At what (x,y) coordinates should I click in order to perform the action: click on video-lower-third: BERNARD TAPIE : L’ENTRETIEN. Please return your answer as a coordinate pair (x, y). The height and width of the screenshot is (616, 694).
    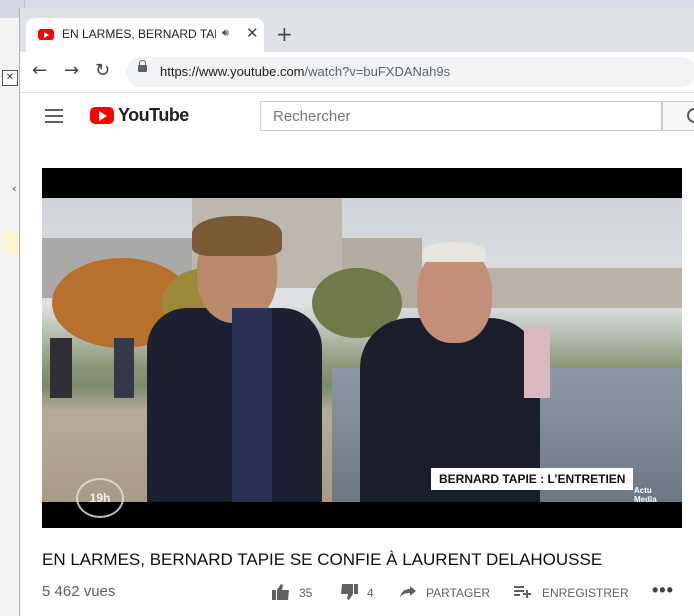
    Looking at the image, I should click on (532, 479).